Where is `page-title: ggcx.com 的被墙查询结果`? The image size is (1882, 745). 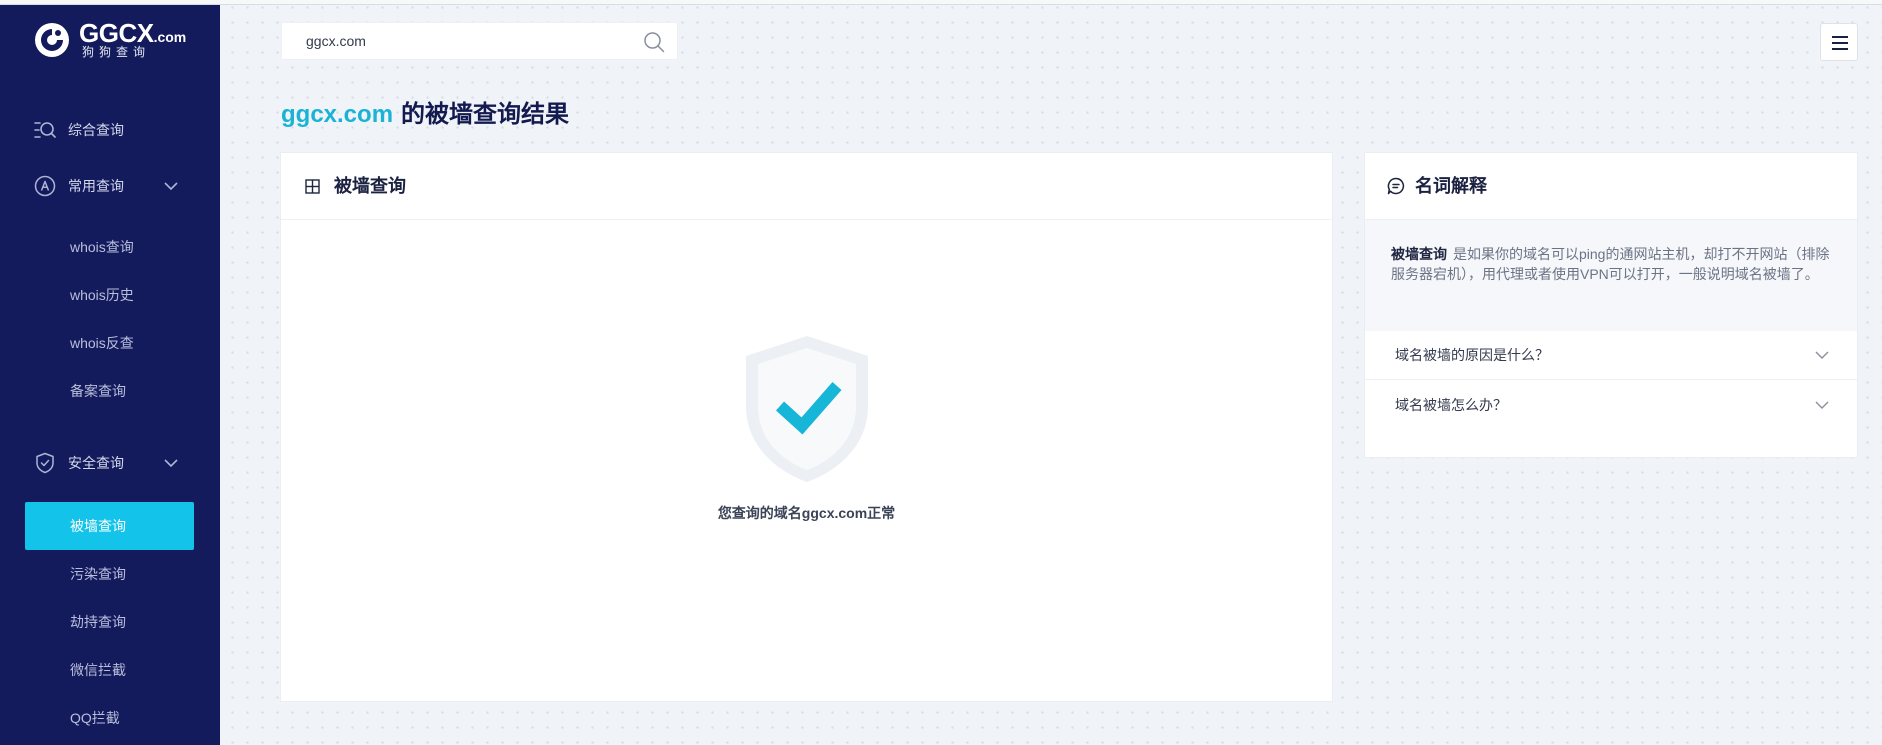
page-title: ggcx.com 的被墙查询结果 is located at coordinates (425, 115).